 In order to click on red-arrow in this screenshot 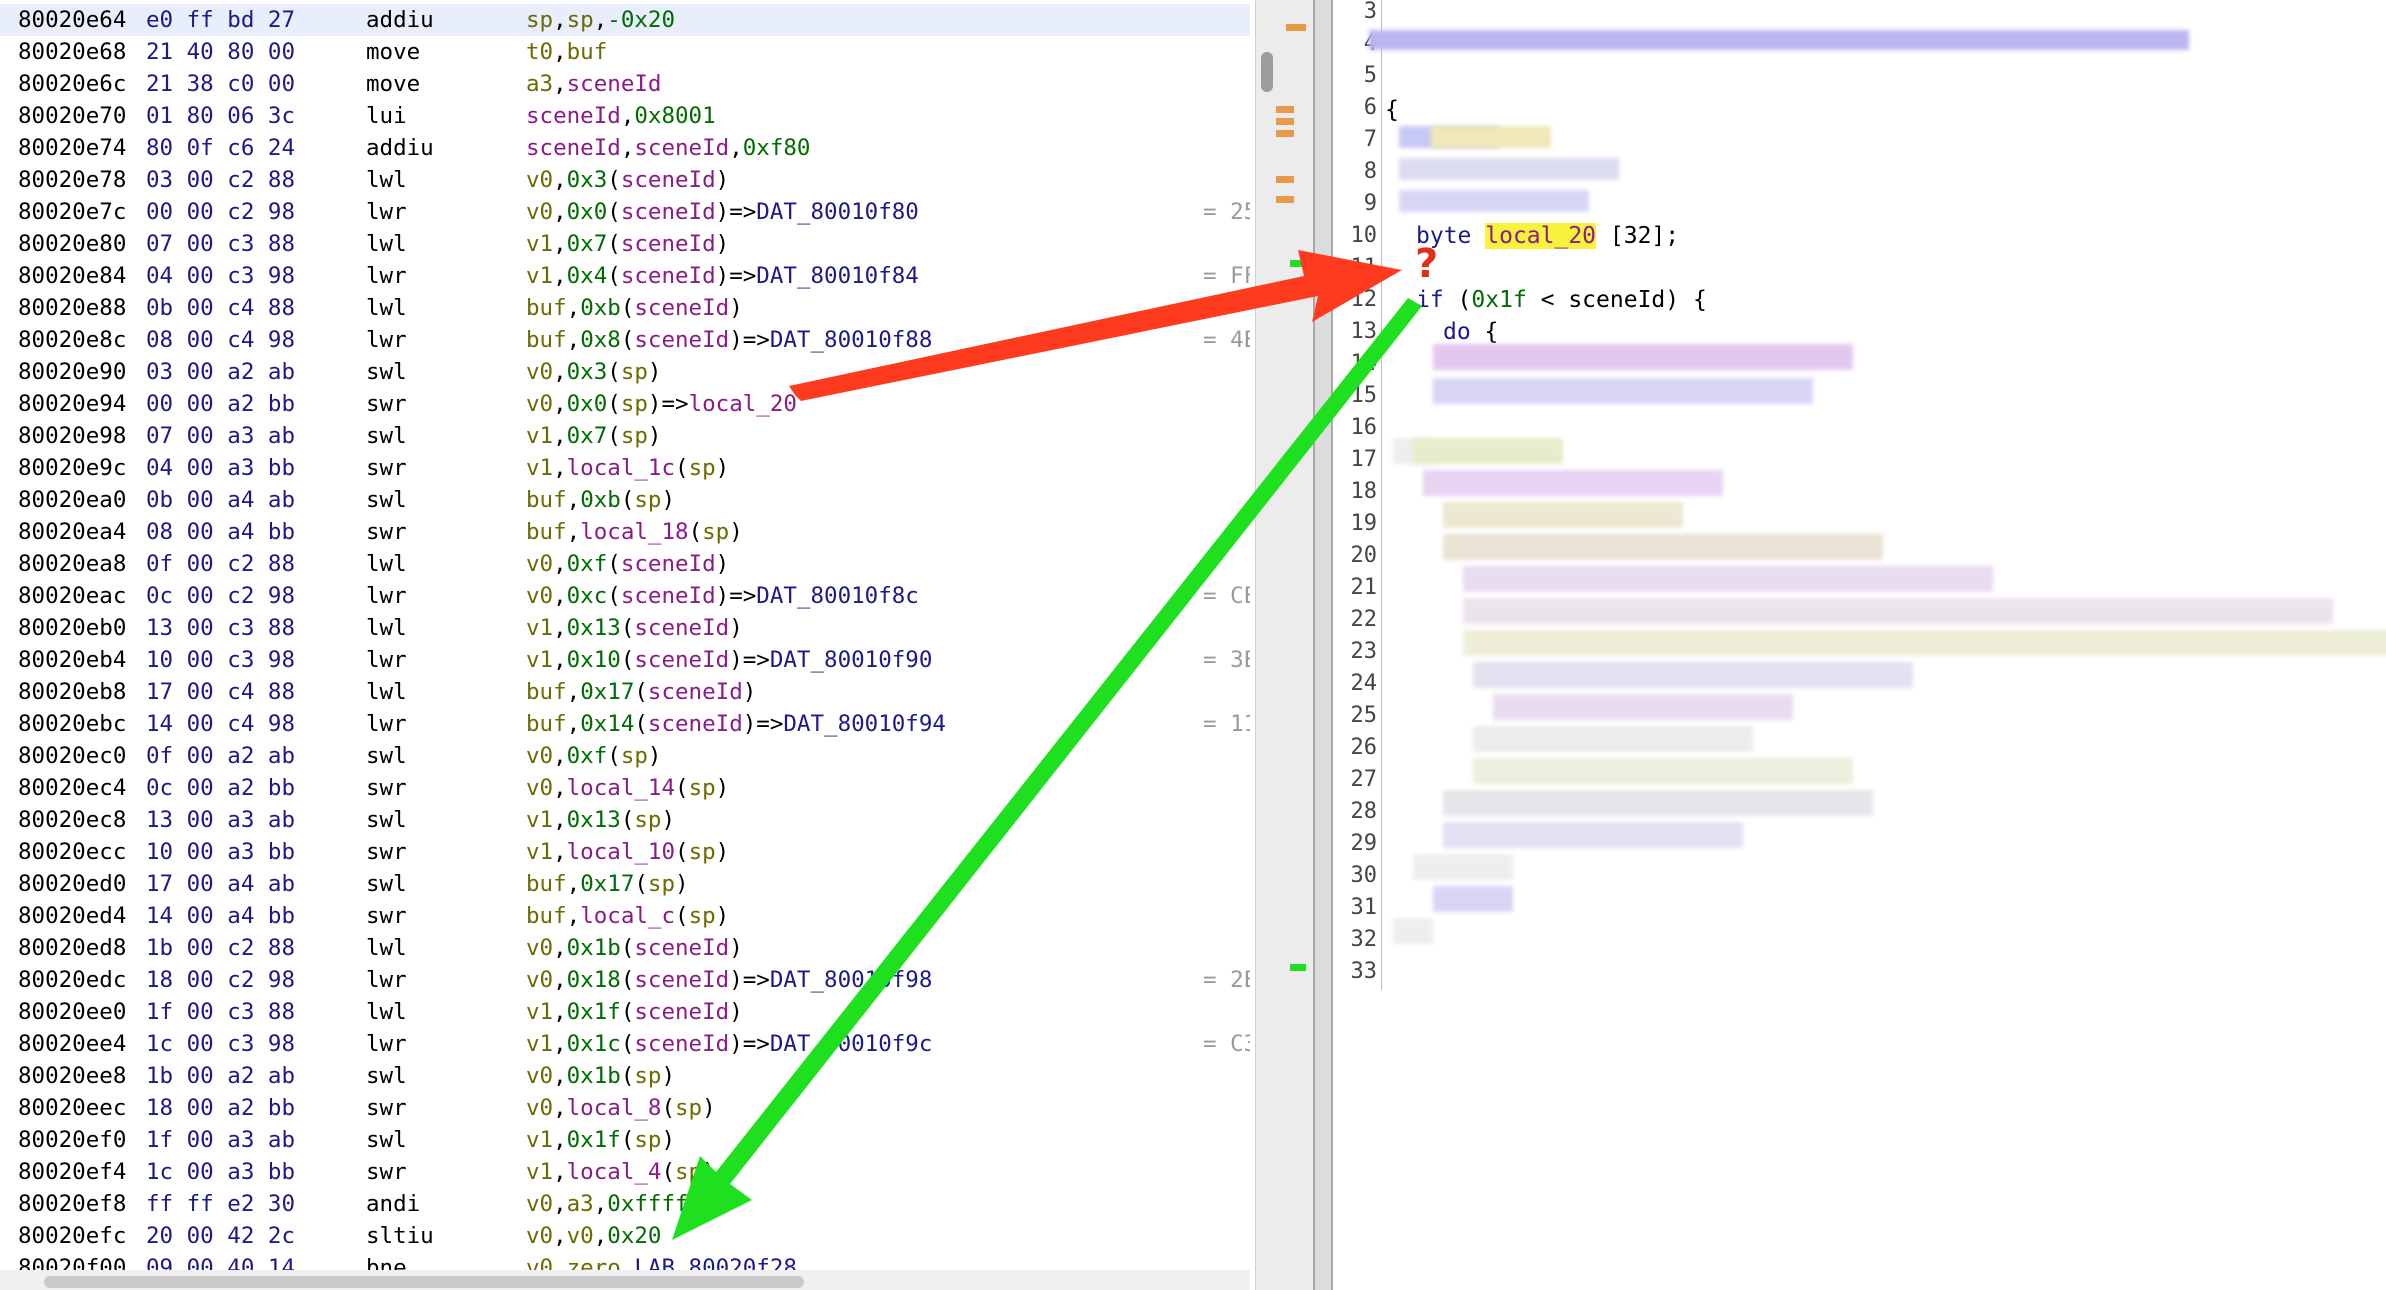, I will do `click(1095, 325)`.